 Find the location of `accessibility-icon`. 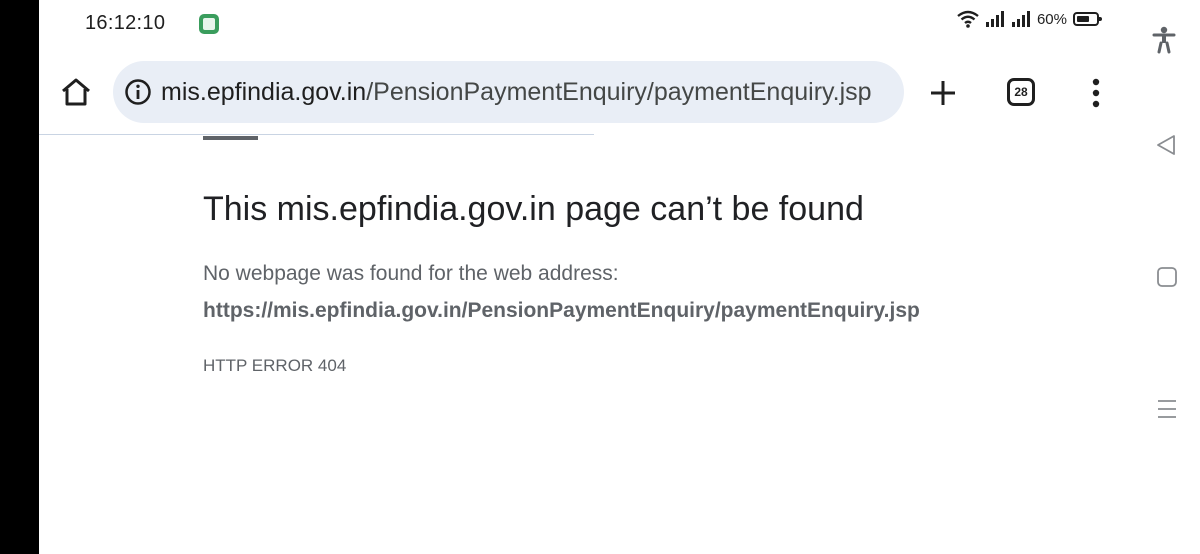

accessibility-icon is located at coordinates (1164, 40).